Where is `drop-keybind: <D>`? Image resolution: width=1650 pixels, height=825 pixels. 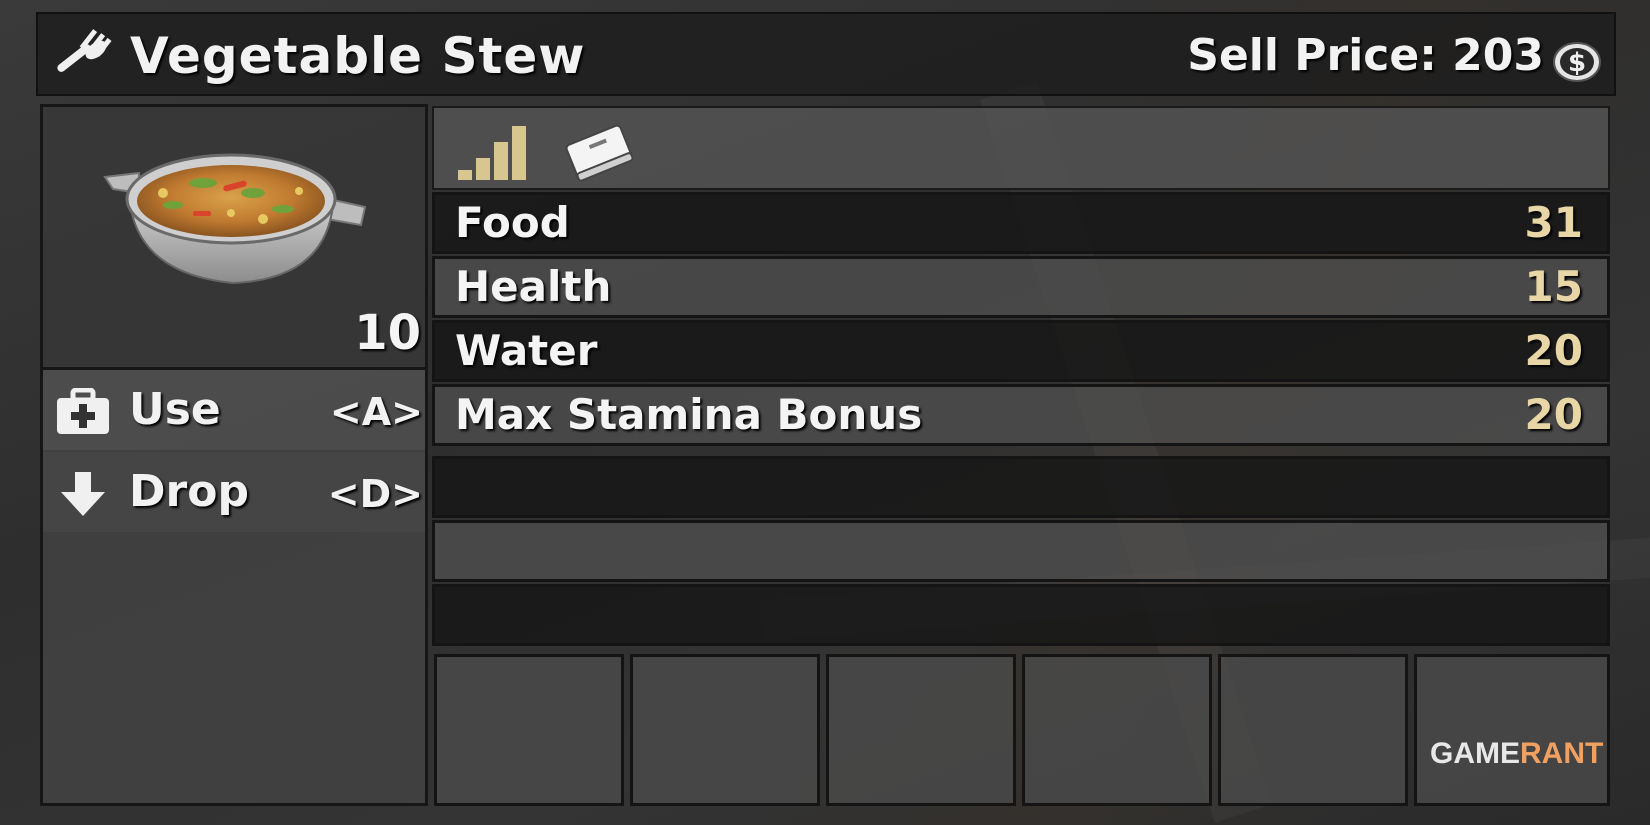 drop-keybind: <D> is located at coordinates (375, 494).